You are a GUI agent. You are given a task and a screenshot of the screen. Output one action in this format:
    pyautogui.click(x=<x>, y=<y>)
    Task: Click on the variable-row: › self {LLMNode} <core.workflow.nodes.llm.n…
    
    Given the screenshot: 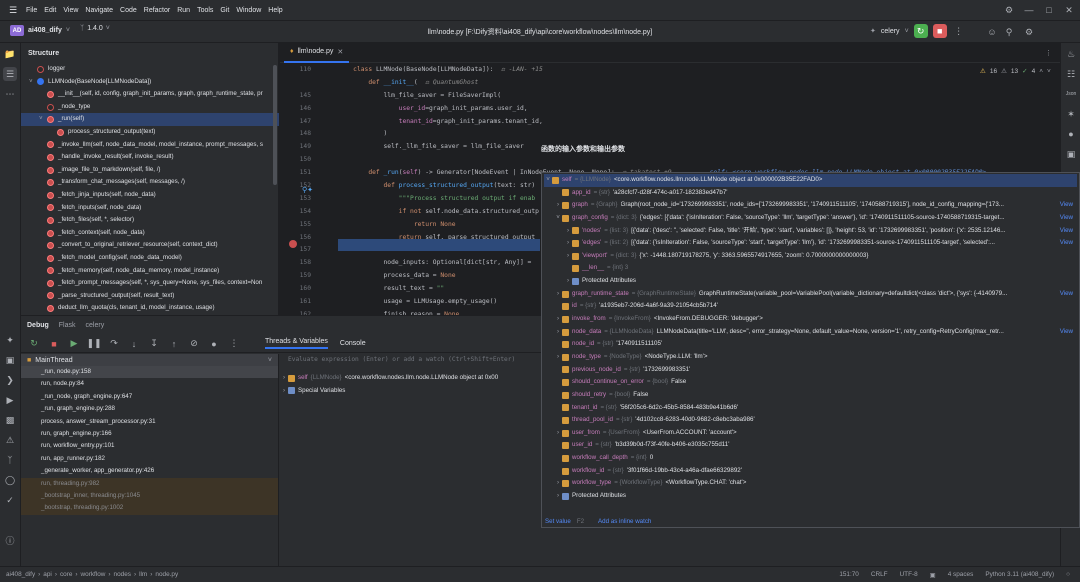 What is the action you would take?
    pyautogui.click(x=410, y=378)
    